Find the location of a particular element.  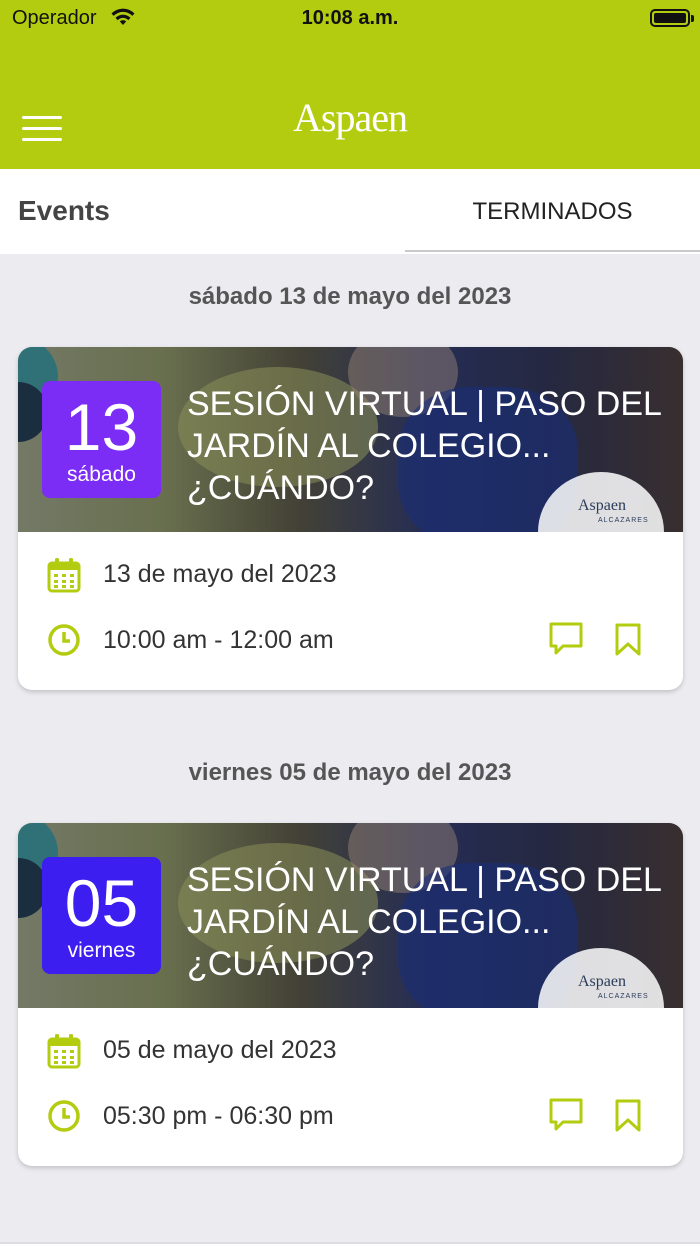

date-box: 13 sábado is located at coordinates (101, 439).